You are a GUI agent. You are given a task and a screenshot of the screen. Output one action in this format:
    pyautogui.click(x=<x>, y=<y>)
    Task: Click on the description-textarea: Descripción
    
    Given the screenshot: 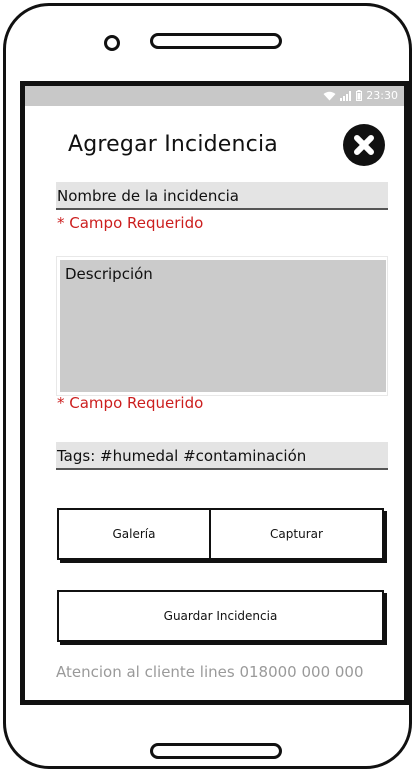 What is the action you would take?
    pyautogui.click(x=223, y=326)
    